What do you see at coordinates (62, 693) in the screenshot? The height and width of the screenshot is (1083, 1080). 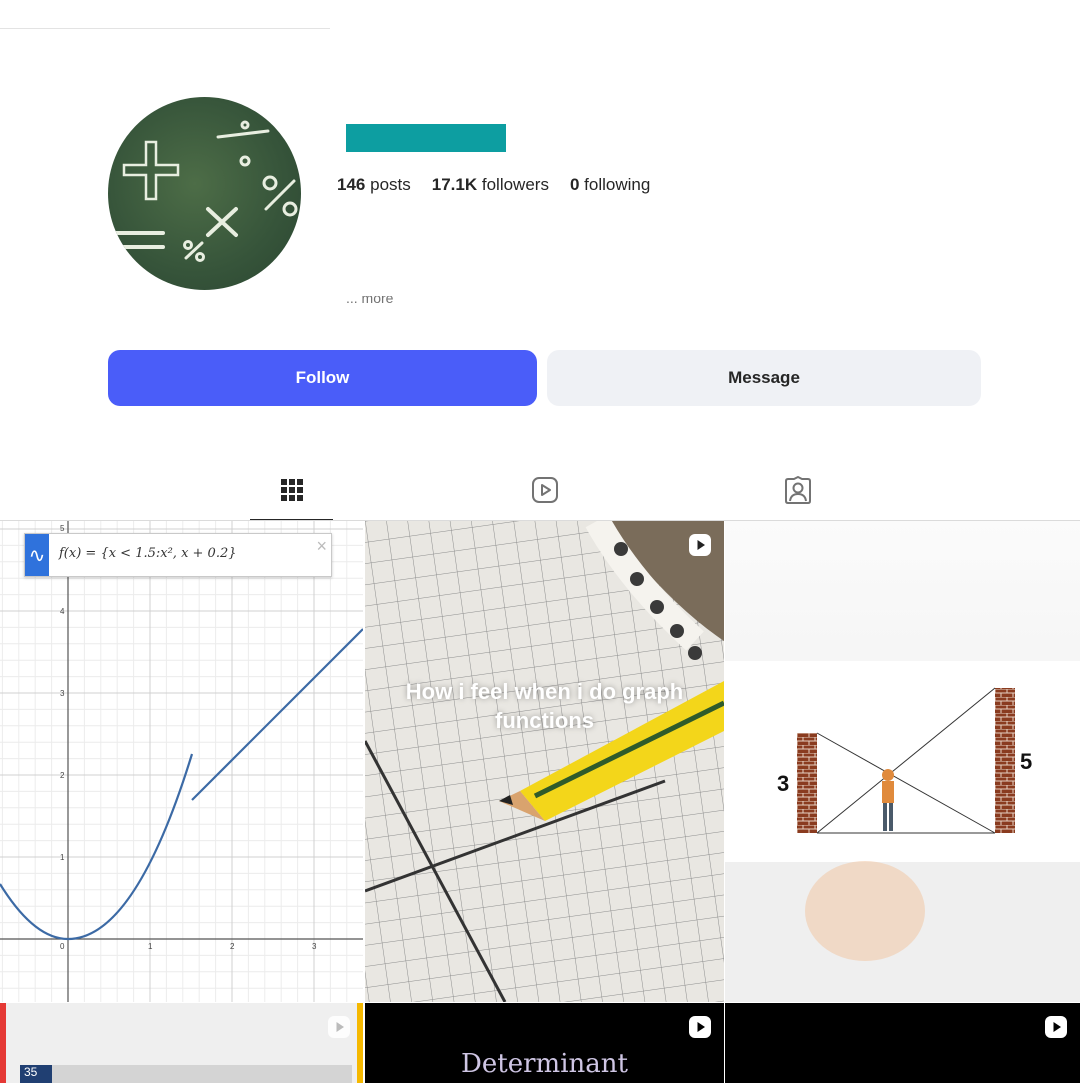 I see `y-tick-3: 3` at bounding box center [62, 693].